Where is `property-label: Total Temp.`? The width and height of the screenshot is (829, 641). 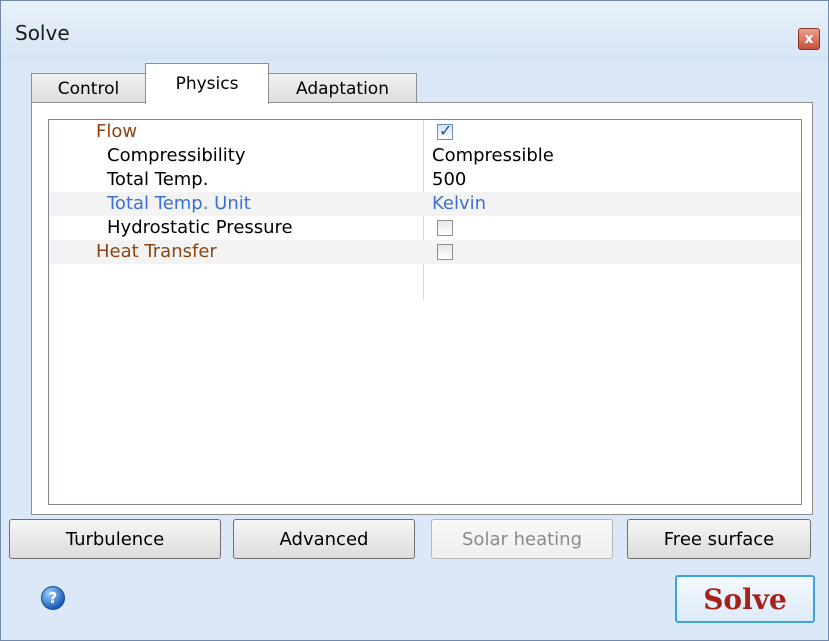
property-label: Total Temp. is located at coordinates (158, 179).